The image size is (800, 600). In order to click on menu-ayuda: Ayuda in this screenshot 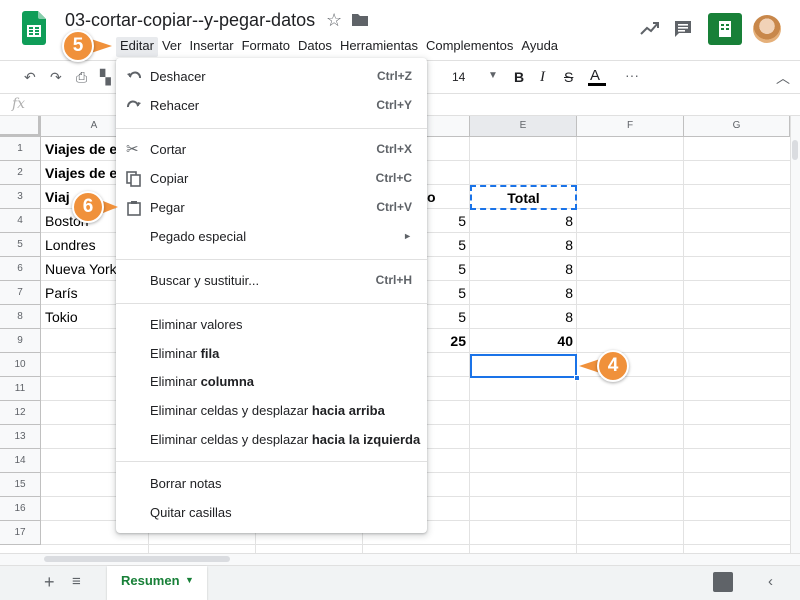, I will do `click(539, 47)`.